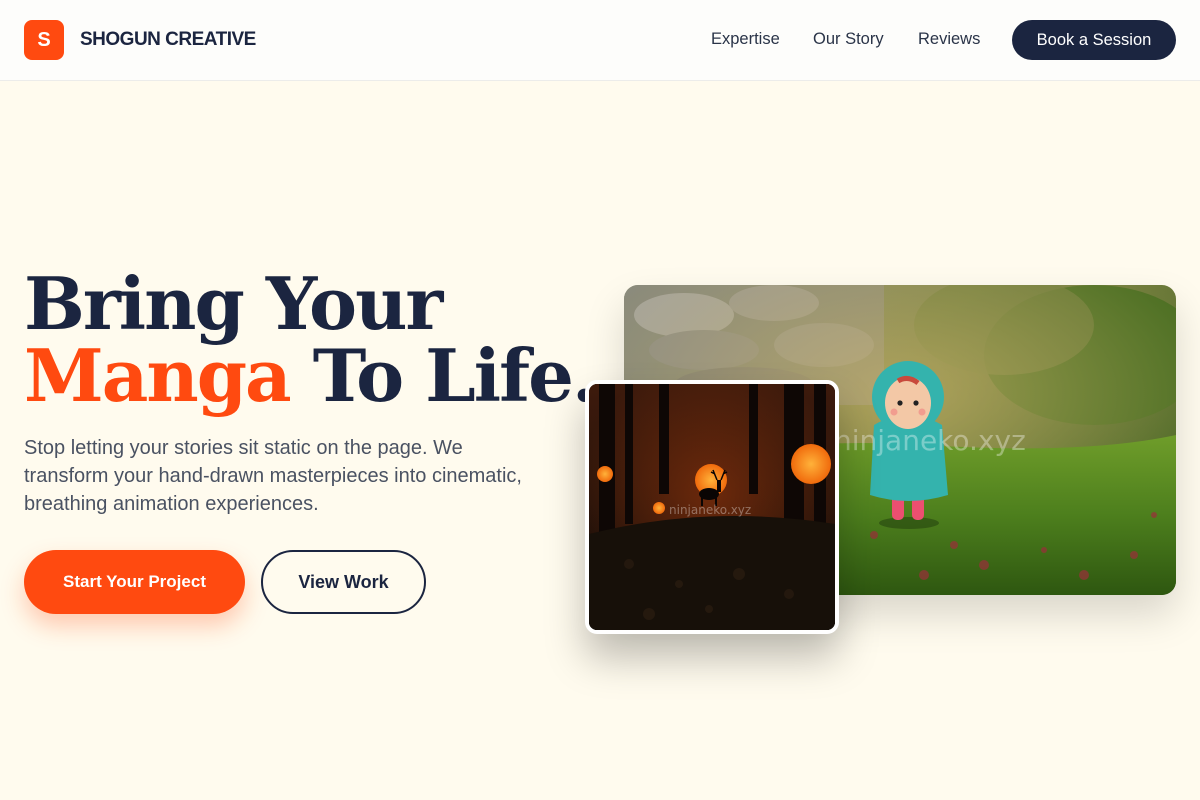  I want to click on hero-image-small: ninjaneko.xyz, so click(712, 507).